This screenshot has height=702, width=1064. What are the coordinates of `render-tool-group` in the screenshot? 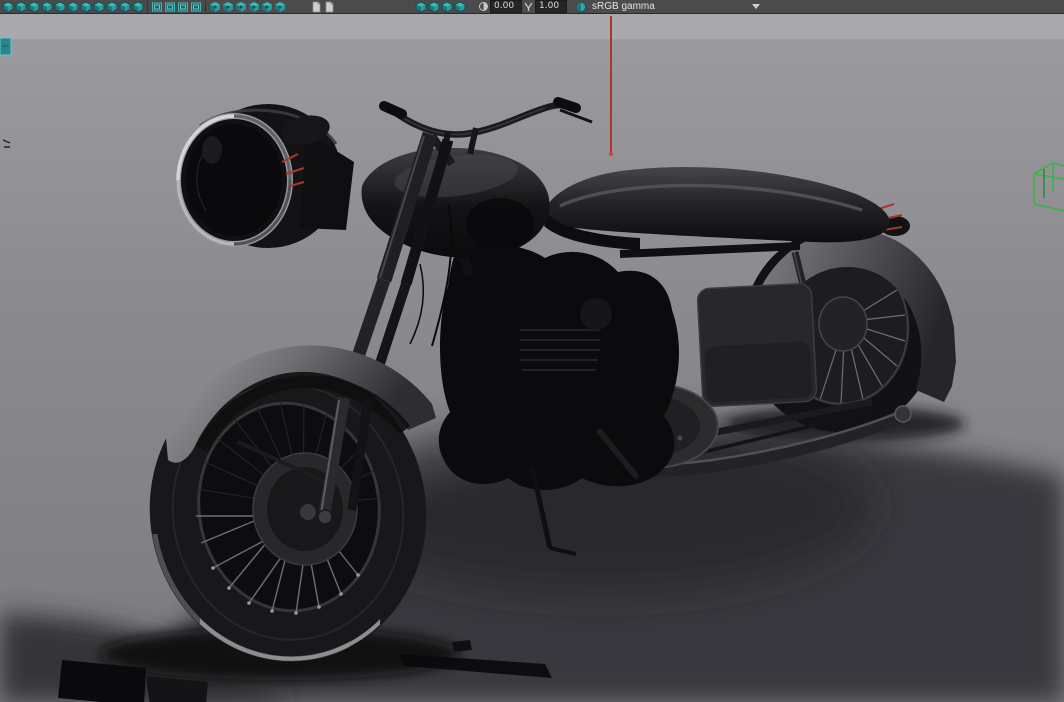 It's located at (440, 7).